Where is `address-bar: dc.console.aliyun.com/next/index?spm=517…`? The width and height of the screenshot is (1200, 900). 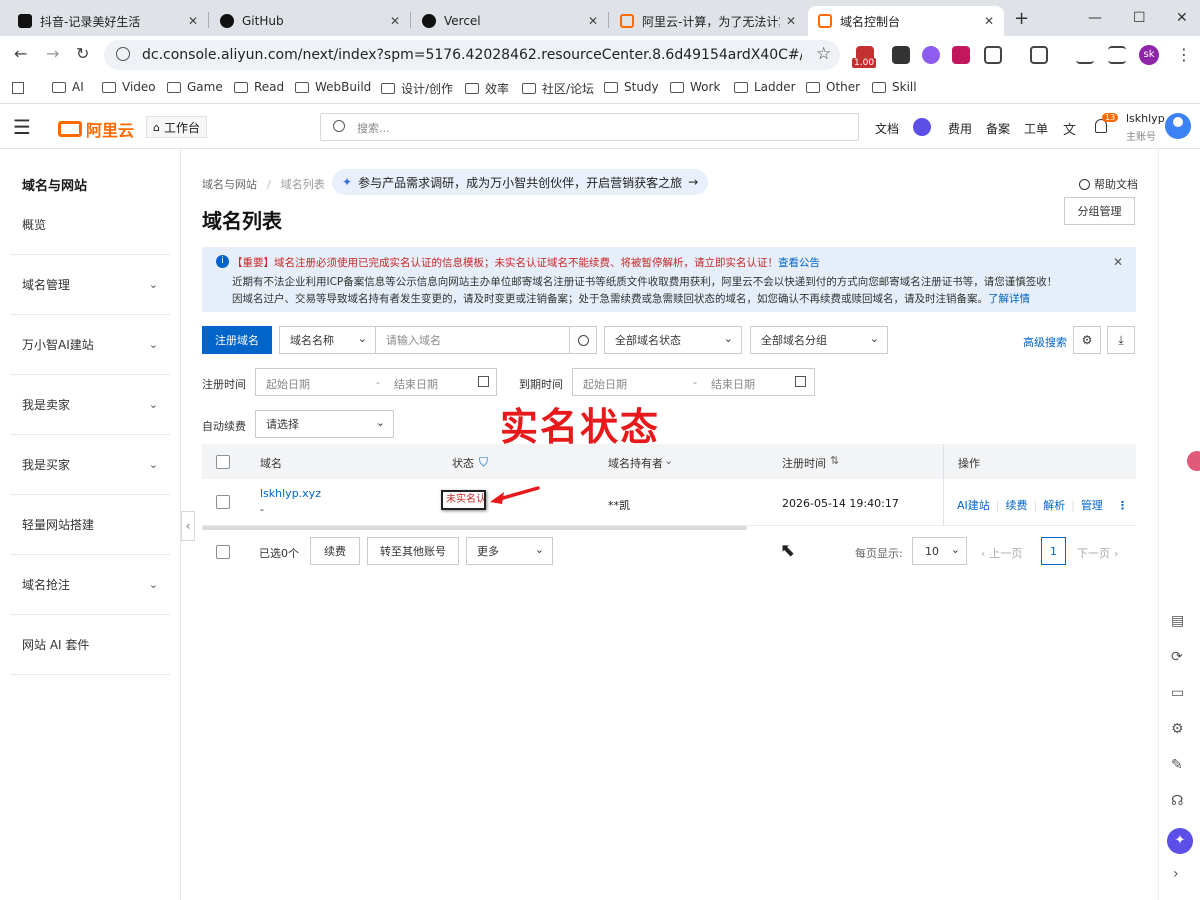 address-bar: dc.console.aliyun.com/next/index?spm=517… is located at coordinates (472, 55).